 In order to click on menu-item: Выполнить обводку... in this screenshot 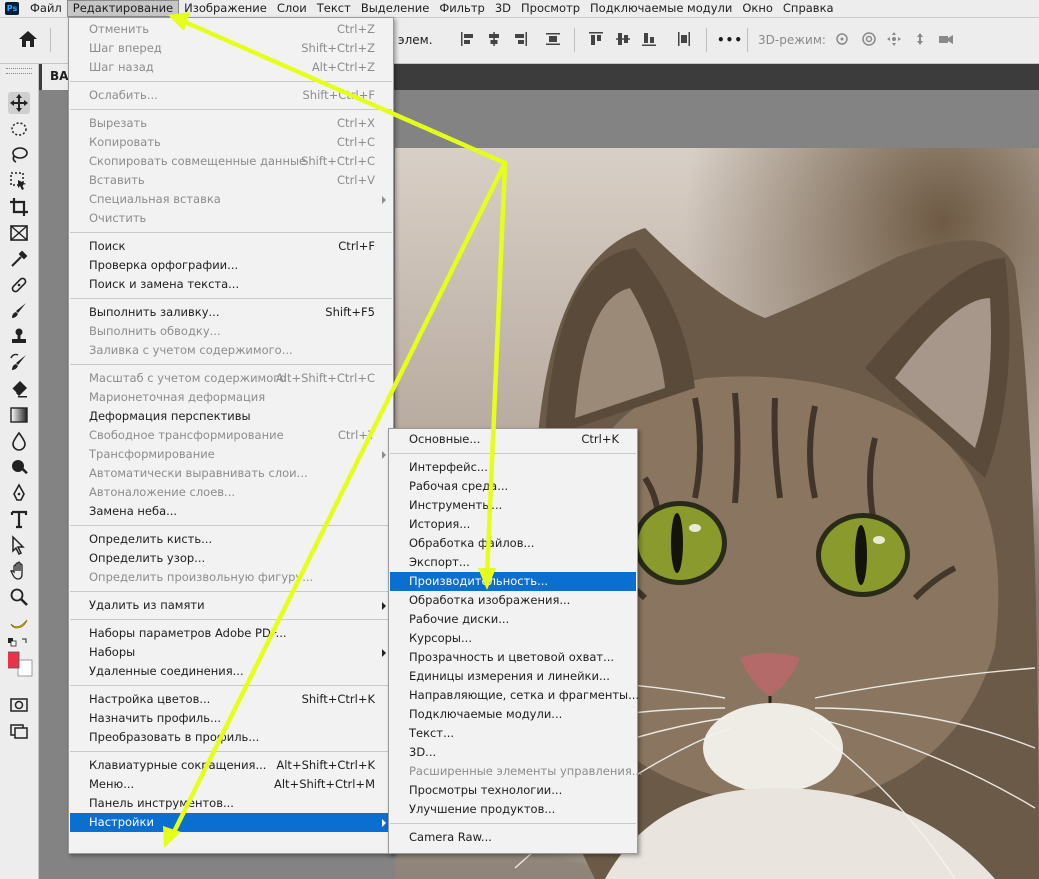, I will do `click(231, 331)`.